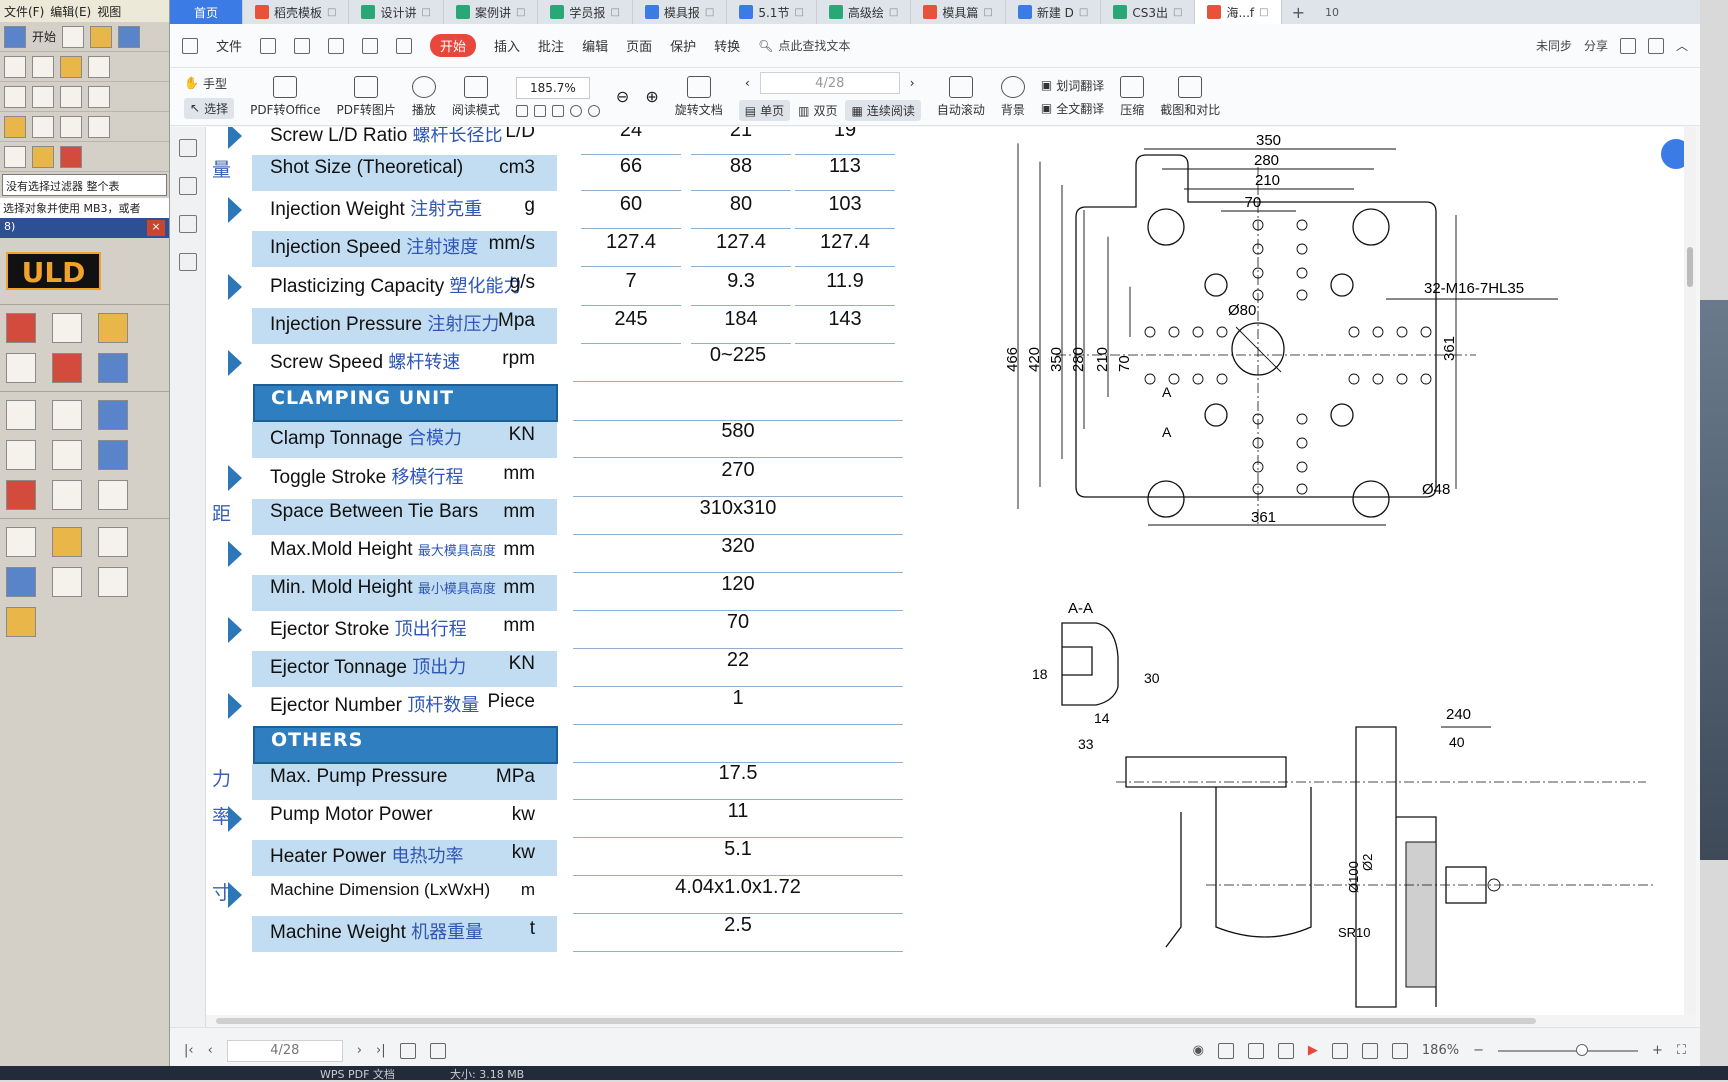 The height and width of the screenshot is (1082, 1728). Describe the element at coordinates (683, 45) in the screenshot. I see `menu-protect: 保护` at that location.